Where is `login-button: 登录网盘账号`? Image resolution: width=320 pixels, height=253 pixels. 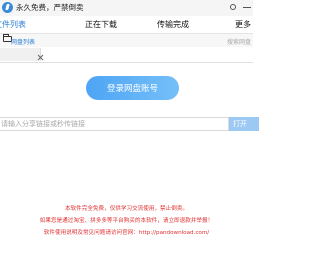 login-button: 登录网盘账号 is located at coordinates (132, 88).